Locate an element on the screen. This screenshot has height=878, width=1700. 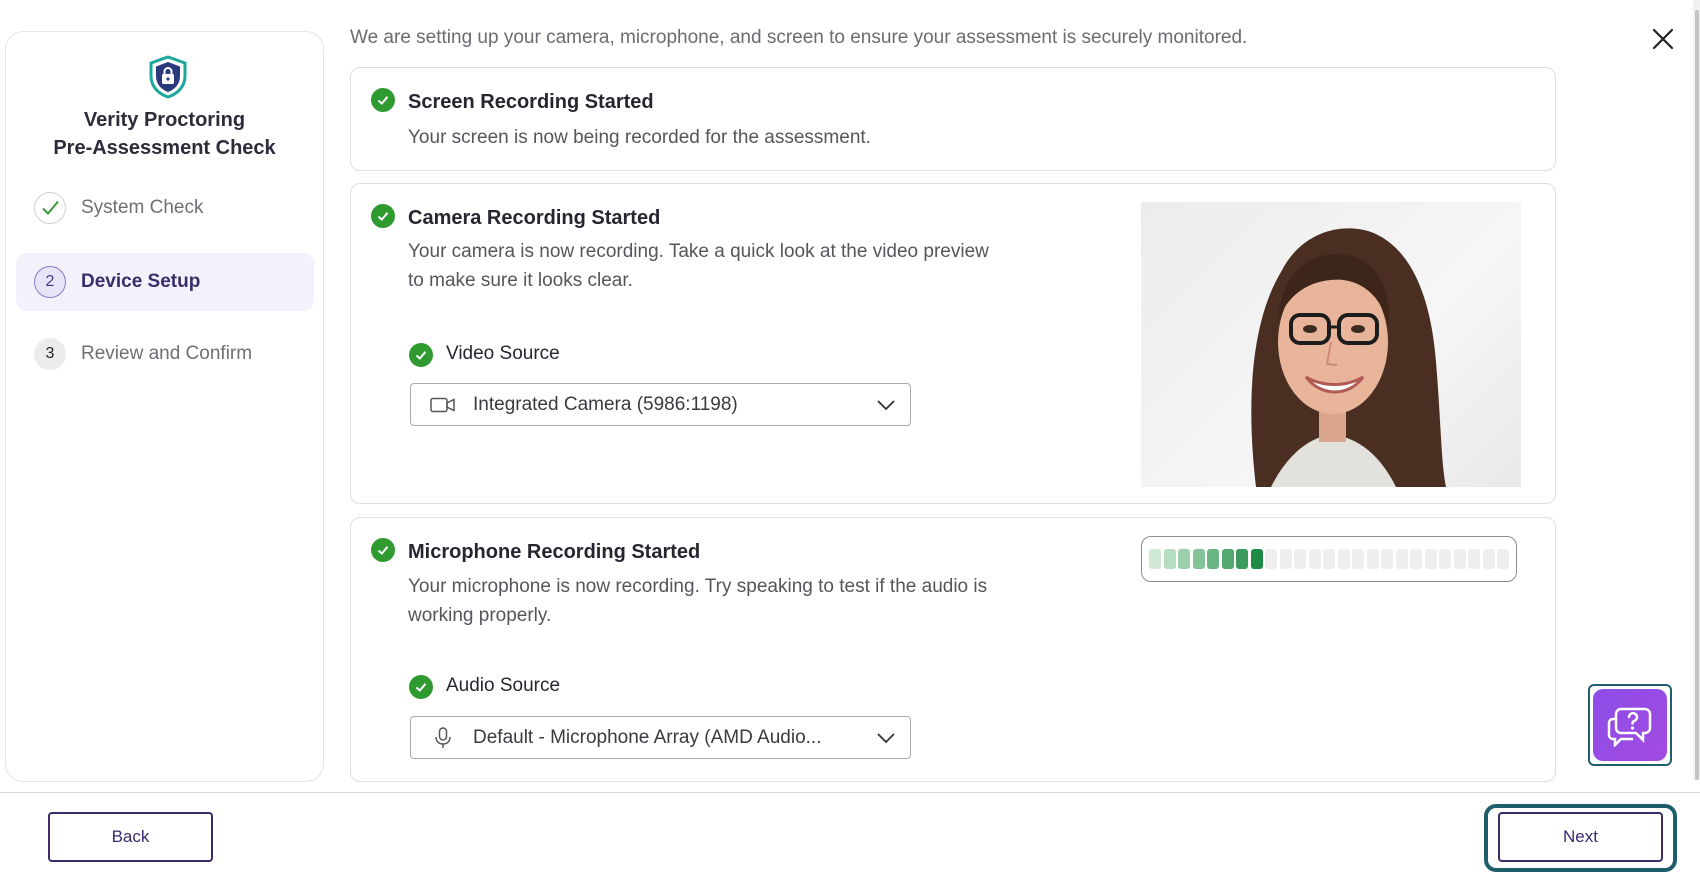
check-icon is located at coordinates (50, 208).